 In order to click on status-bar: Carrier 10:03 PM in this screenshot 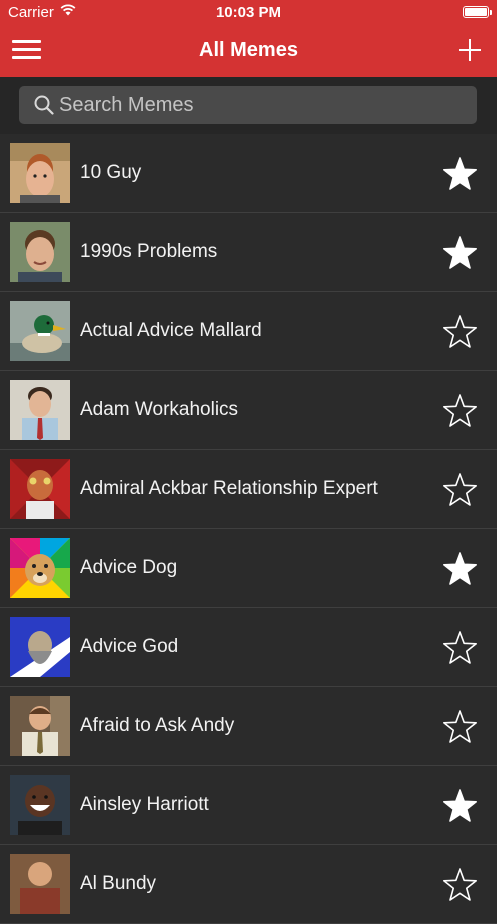, I will do `click(248, 13)`.